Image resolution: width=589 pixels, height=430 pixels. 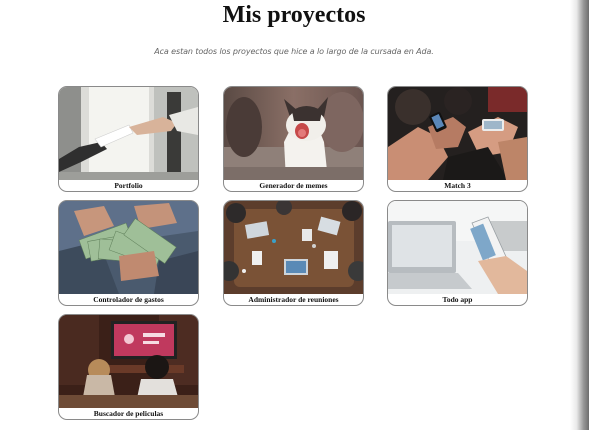 What do you see at coordinates (457, 185) in the screenshot?
I see `project-title: Match 3` at bounding box center [457, 185].